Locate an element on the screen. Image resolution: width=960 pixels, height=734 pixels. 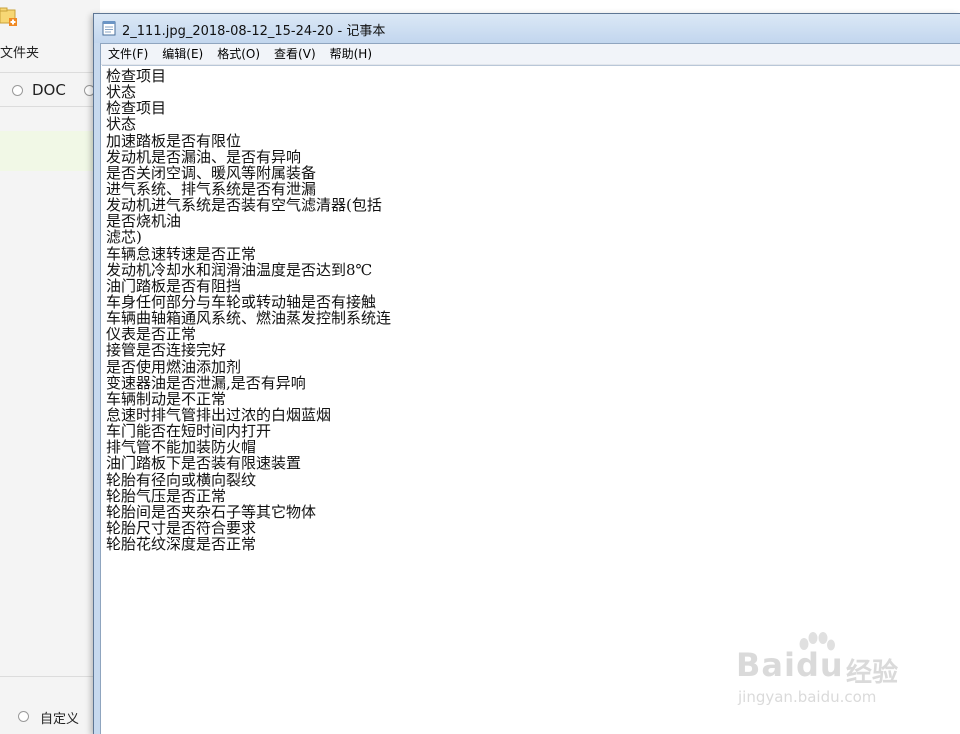
baidu-watermark: Baidu 经验 jingyan.baidu.com is located at coordinates (828, 673).